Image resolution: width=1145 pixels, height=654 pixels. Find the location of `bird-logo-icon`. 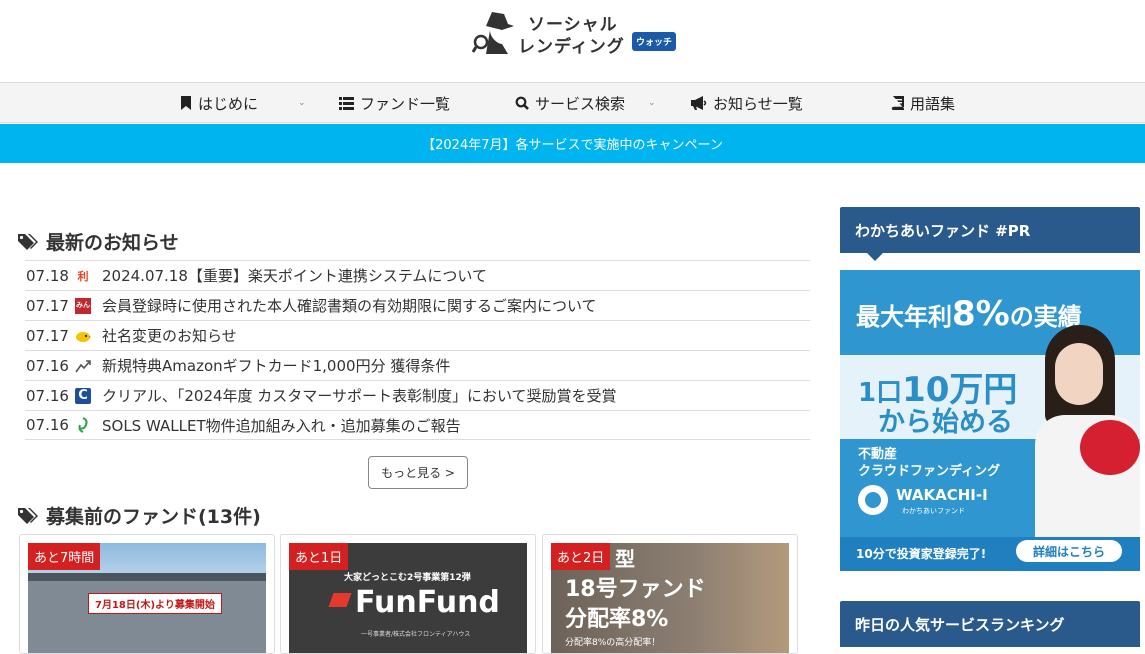

bird-logo-icon is located at coordinates (83, 336).